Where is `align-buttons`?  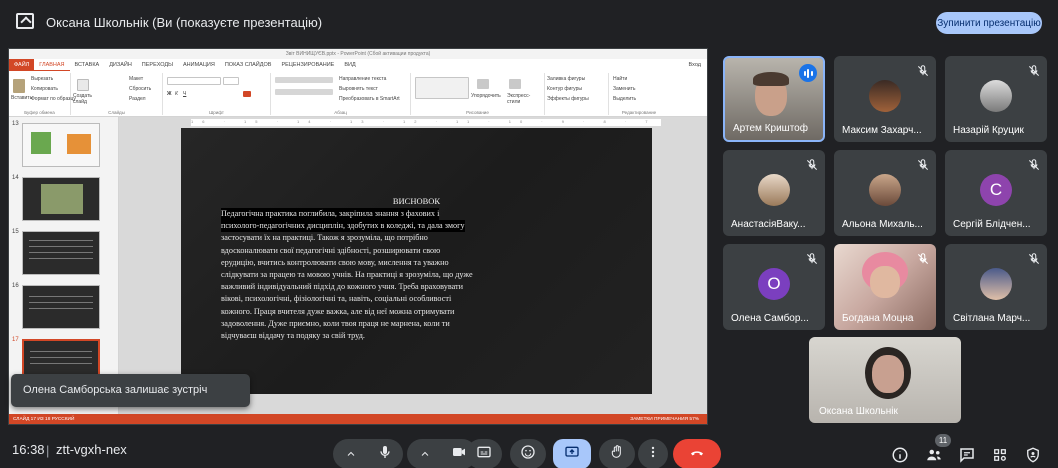 align-buttons is located at coordinates (304, 92).